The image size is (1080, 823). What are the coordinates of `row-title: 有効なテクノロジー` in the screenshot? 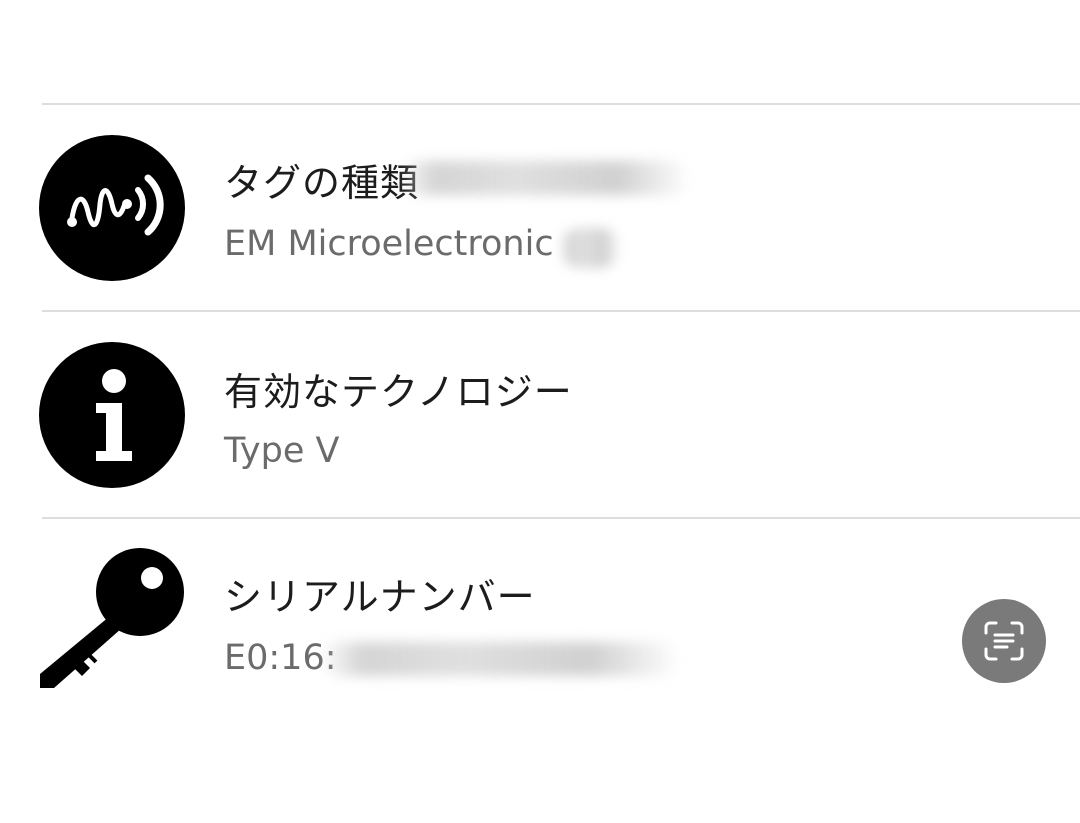 It's located at (398, 392).